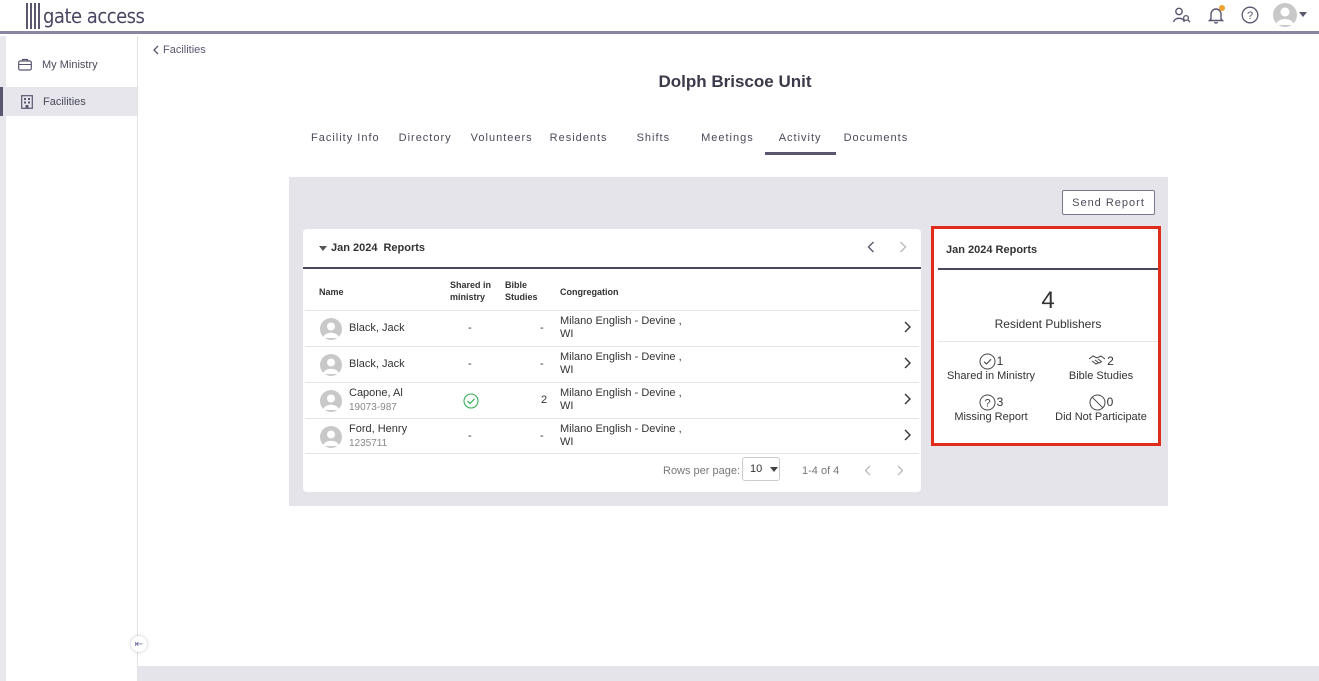 This screenshot has height=681, width=1319. Describe the element at coordinates (992, 250) in the screenshot. I see `summary-title: Jan 2024 Reports` at that location.